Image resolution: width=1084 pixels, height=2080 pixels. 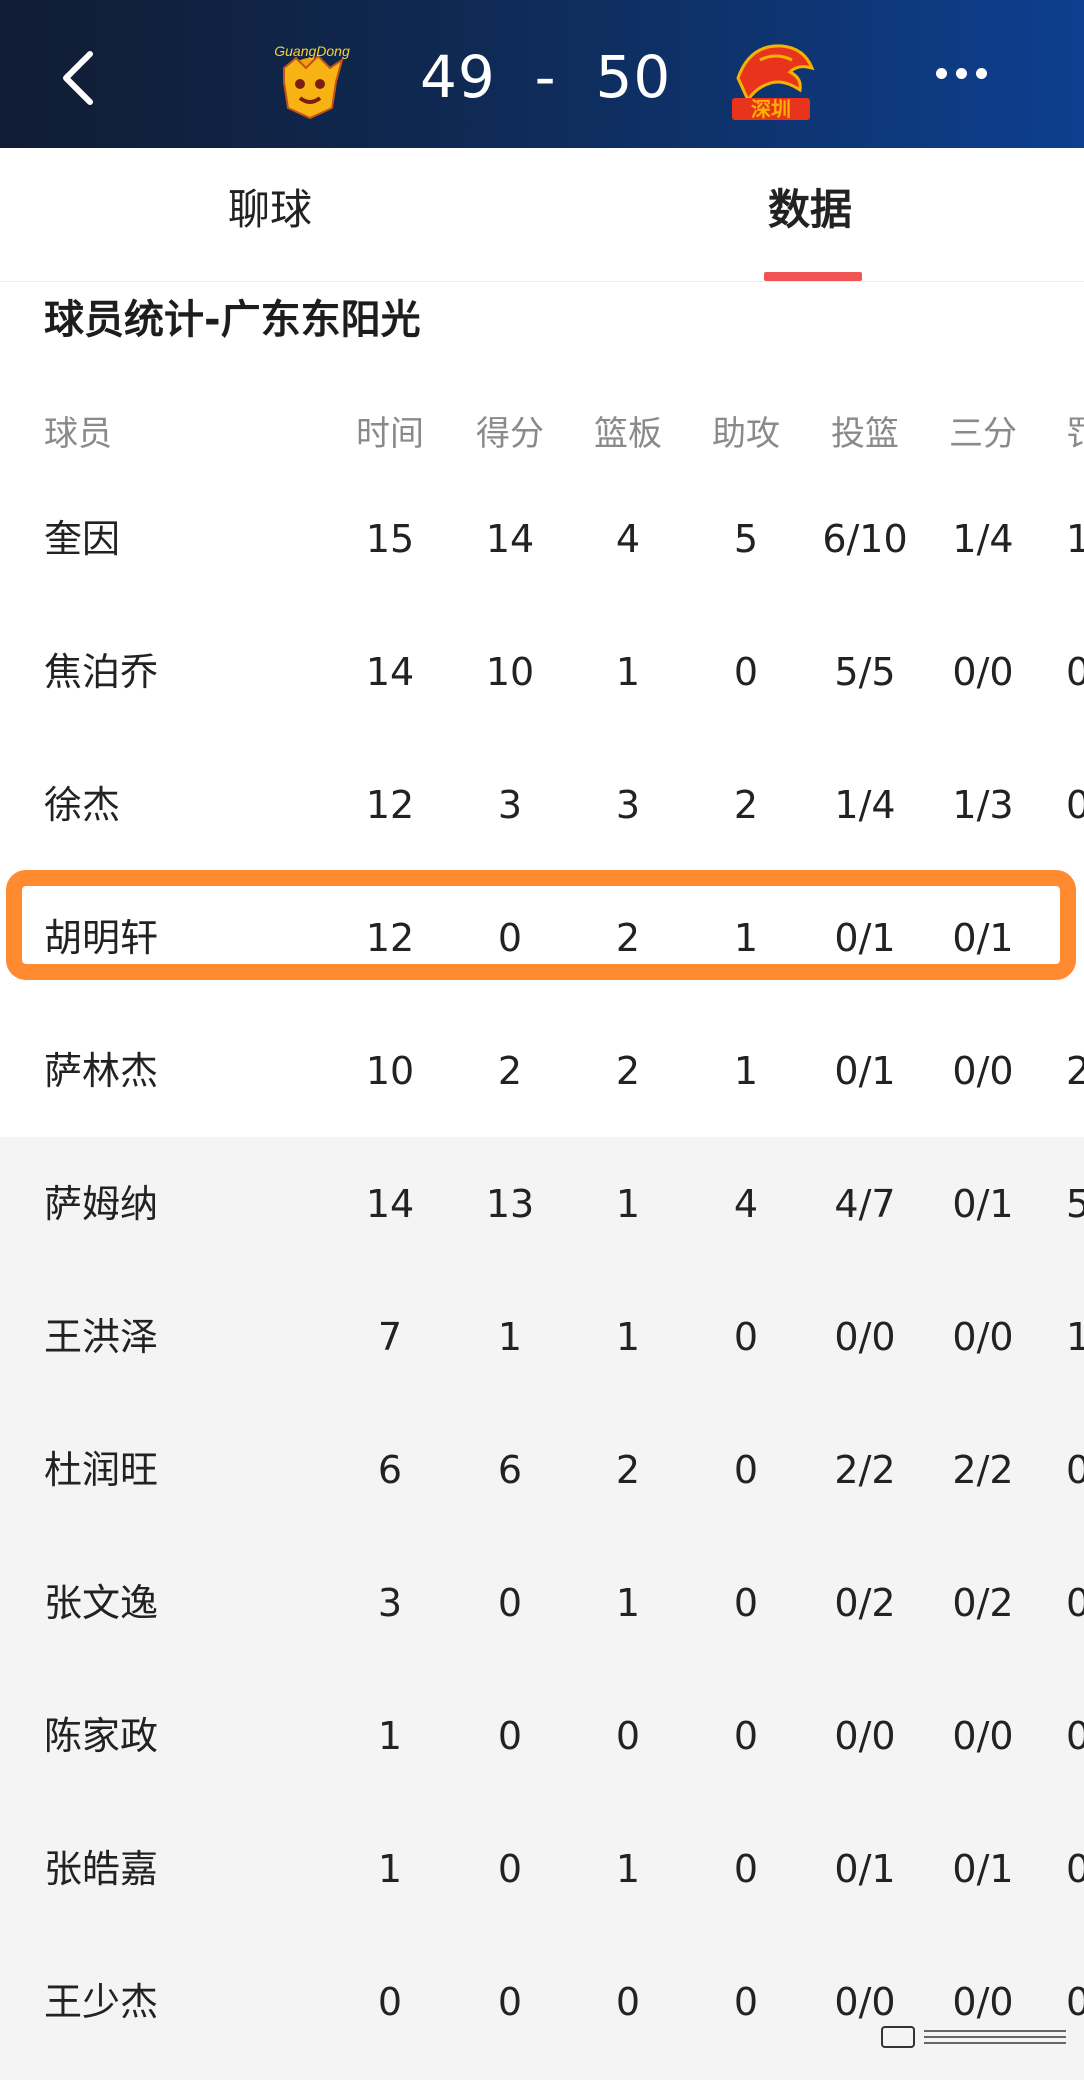 What do you see at coordinates (101, 1603) in the screenshot?
I see `player-name: 张文逸` at bounding box center [101, 1603].